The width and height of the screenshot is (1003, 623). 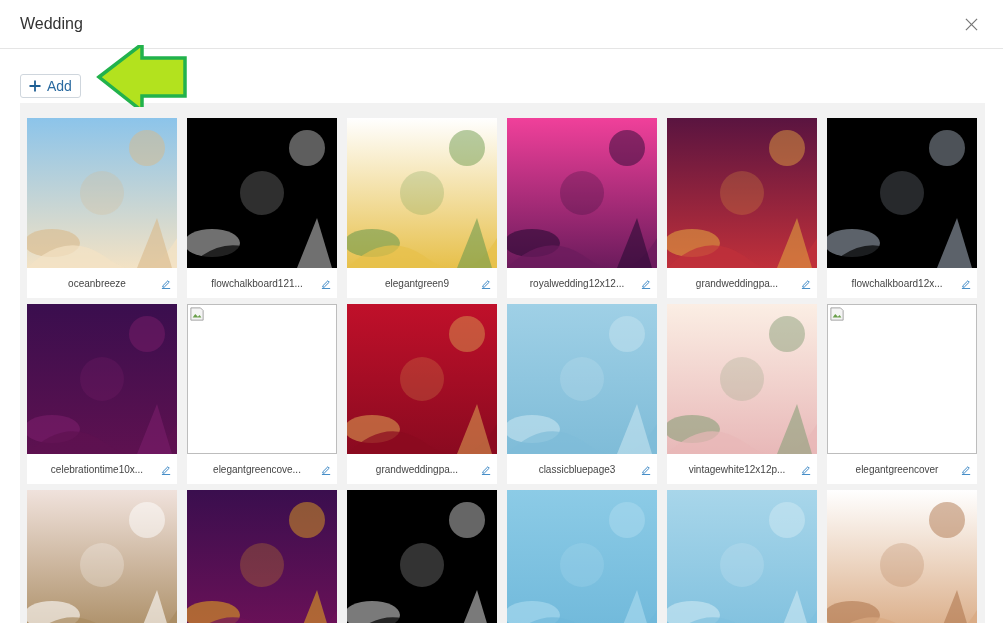 What do you see at coordinates (50, 86) in the screenshot?
I see `add-button: Add` at bounding box center [50, 86].